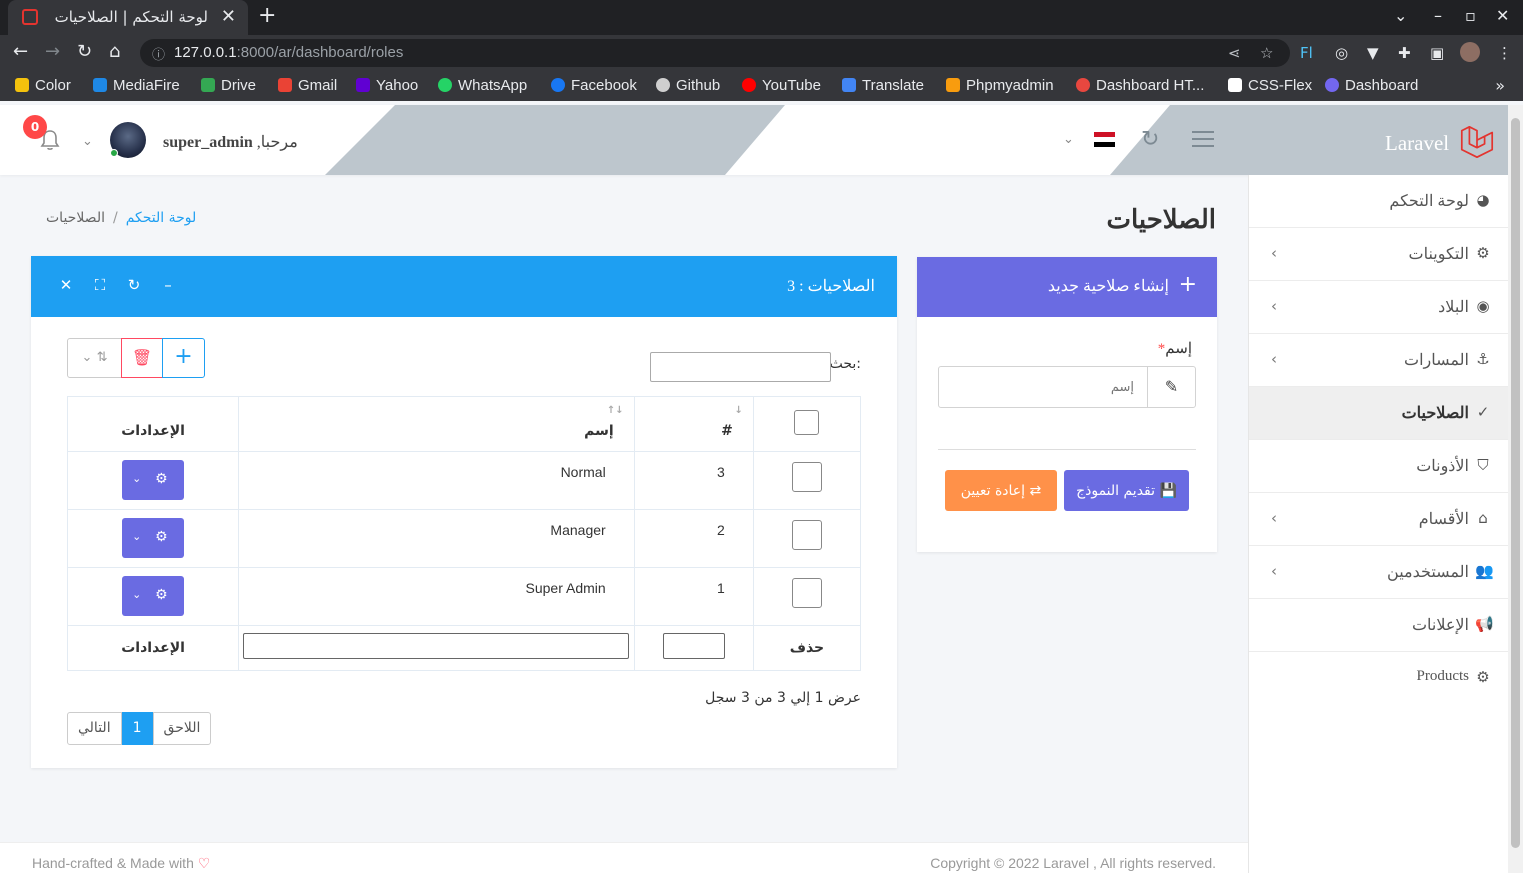 The image size is (1523, 873). I want to click on bookmark-gmail: Gmail, so click(307, 85).